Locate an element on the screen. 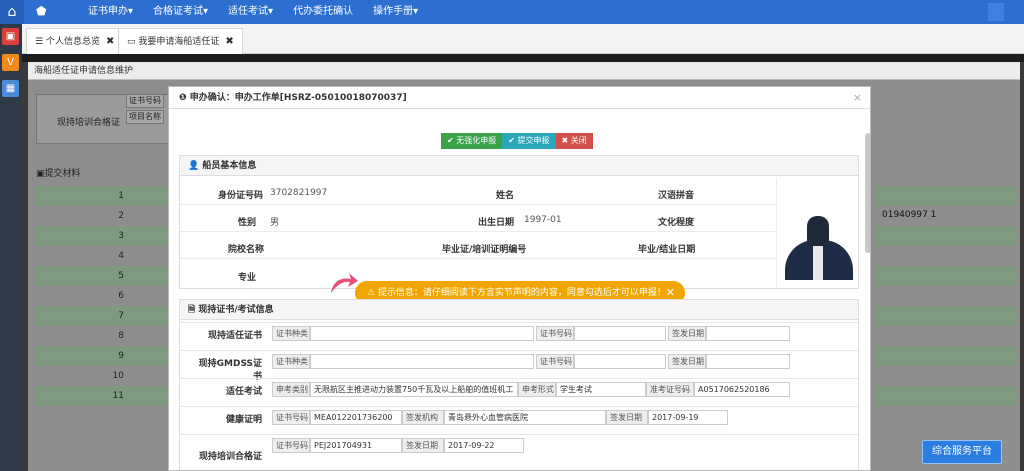 This screenshot has width=1024, height=471. table-row: 5 is located at coordinates (102, 276).